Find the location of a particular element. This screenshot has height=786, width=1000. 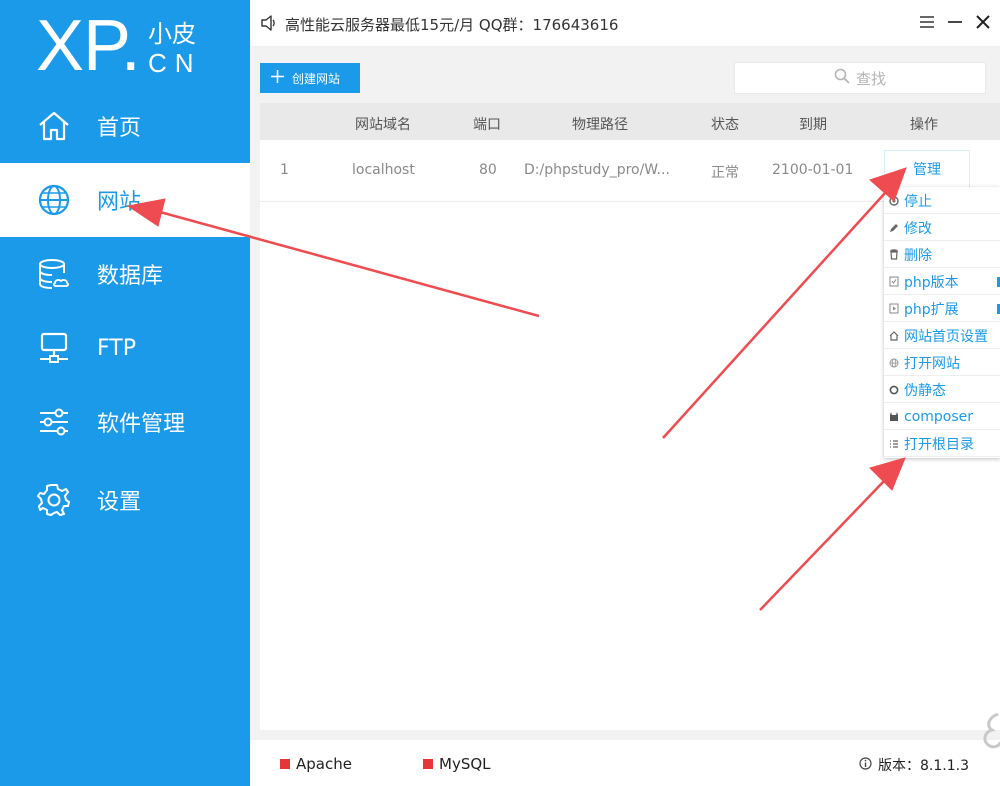

sidebar-item-home: 首页 is located at coordinates (125, 126).